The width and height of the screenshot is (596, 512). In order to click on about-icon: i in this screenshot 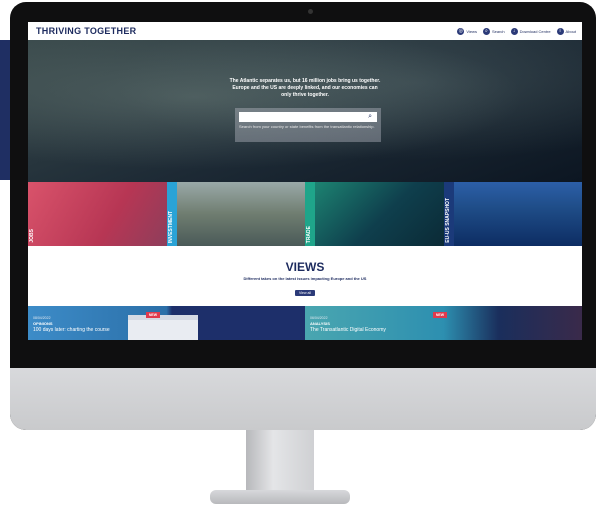, I will do `click(560, 31)`.